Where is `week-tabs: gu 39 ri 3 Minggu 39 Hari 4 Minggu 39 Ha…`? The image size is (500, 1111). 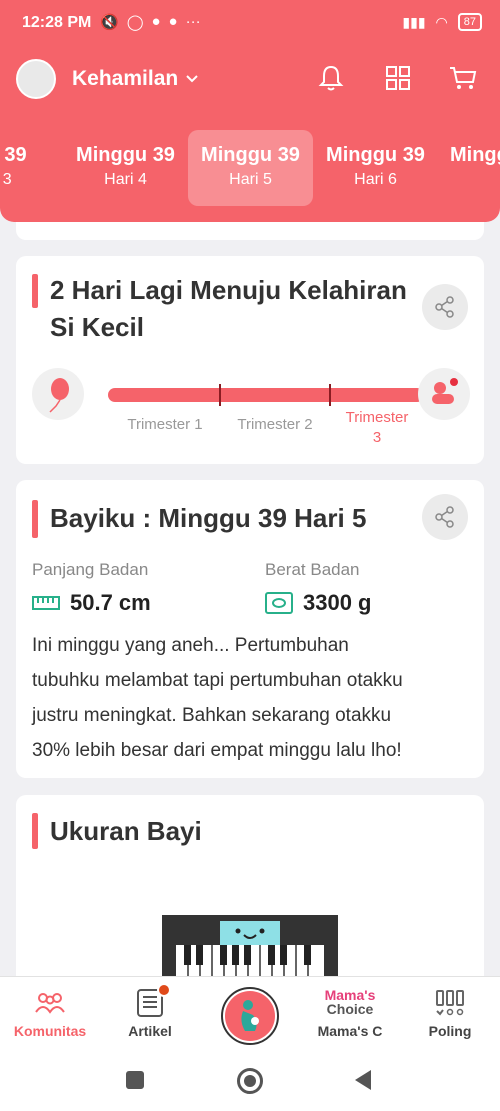 week-tabs: gu 39 ri 3 Minggu 39 Hari 4 Minggu 39 Ha… is located at coordinates (250, 168).